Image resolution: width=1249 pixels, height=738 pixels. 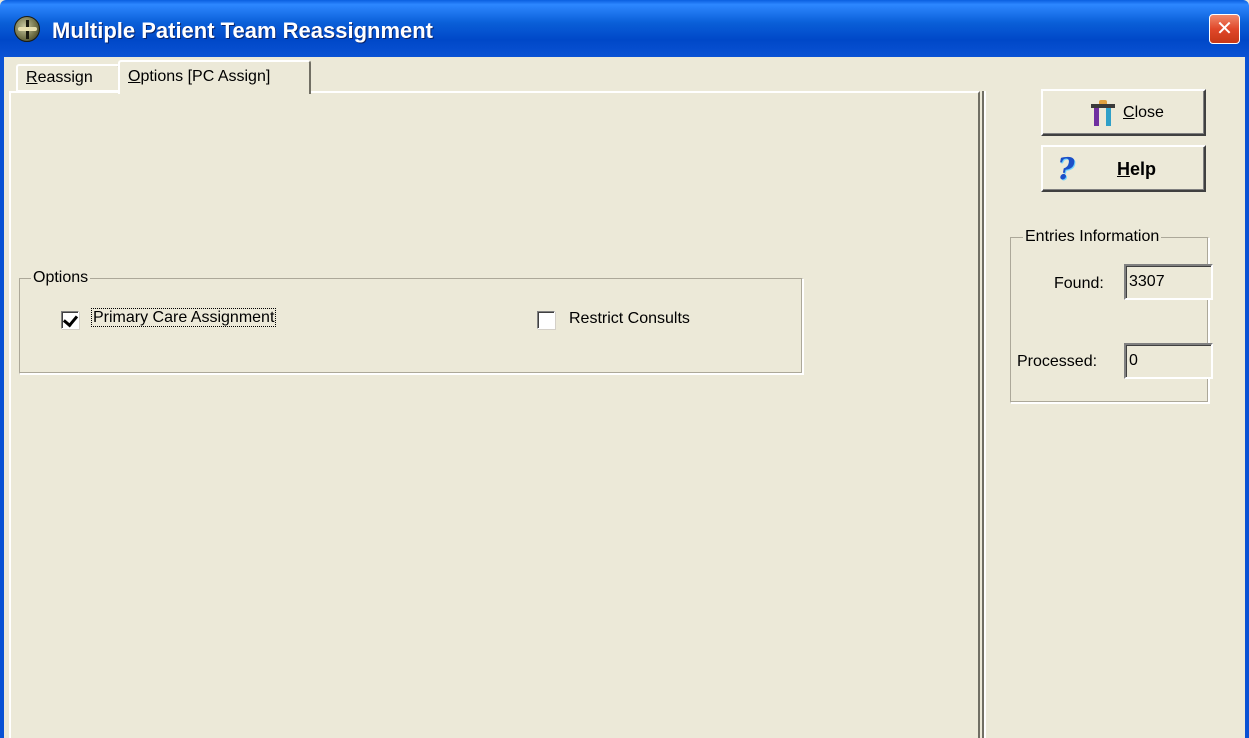 I want to click on help-button: ? Help, so click(x=1123, y=168).